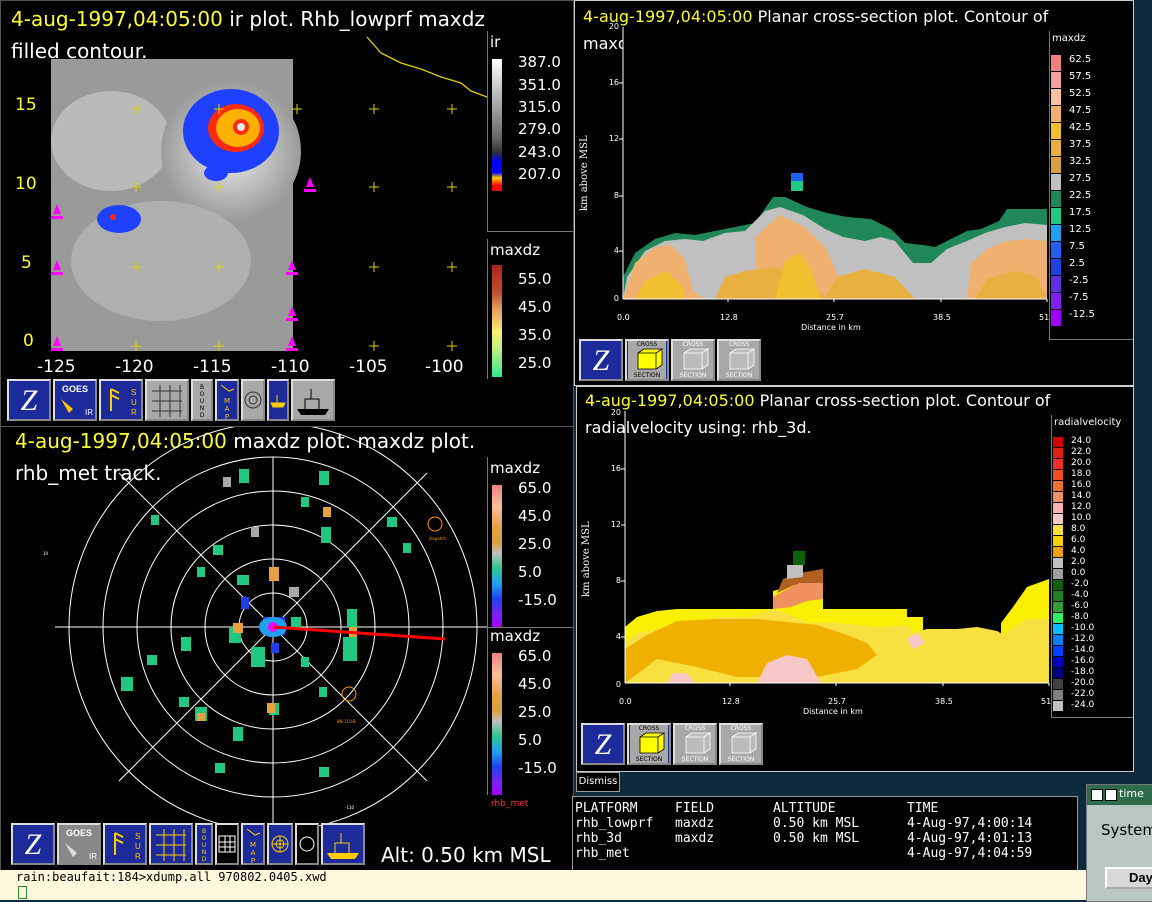 Image resolution: width=1152 pixels, height=902 pixels. Describe the element at coordinates (1081, 441) in the screenshot. I see `legend-label: 24.0` at that location.